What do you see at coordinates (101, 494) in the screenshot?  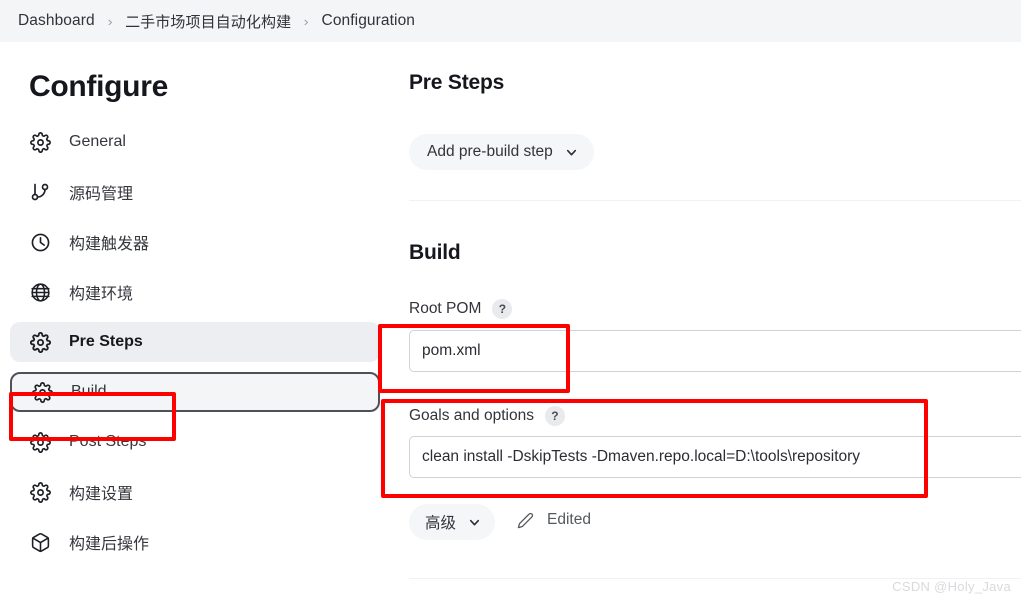 I see `sidebar-item-label: 构建设置` at bounding box center [101, 494].